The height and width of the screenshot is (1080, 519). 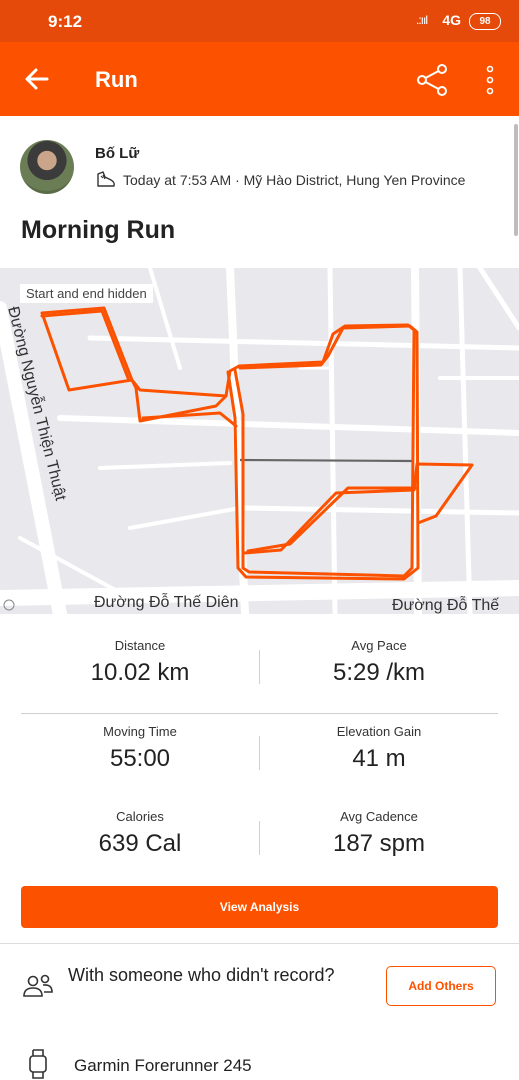 I want to click on device-name: Garmin Forerunner 245, so click(x=163, y=1065).